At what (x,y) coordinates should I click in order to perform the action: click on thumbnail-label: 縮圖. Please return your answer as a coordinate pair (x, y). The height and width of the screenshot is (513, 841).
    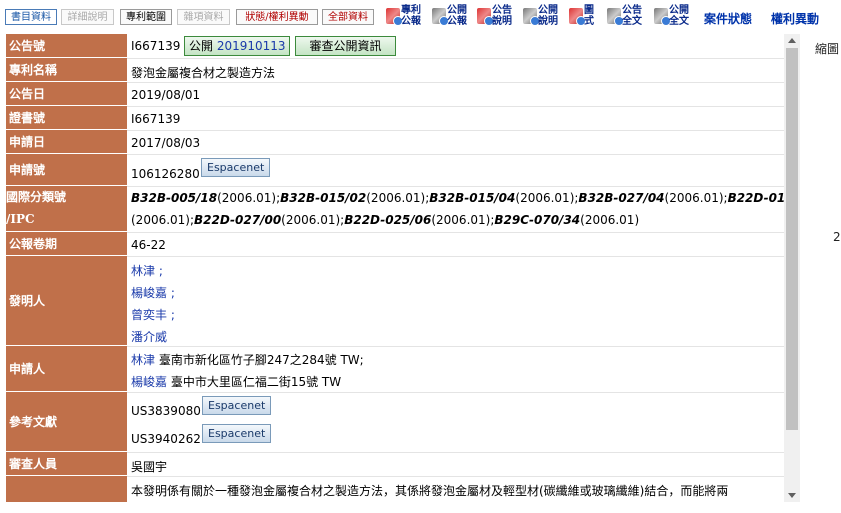
    Looking at the image, I should click on (827, 49).